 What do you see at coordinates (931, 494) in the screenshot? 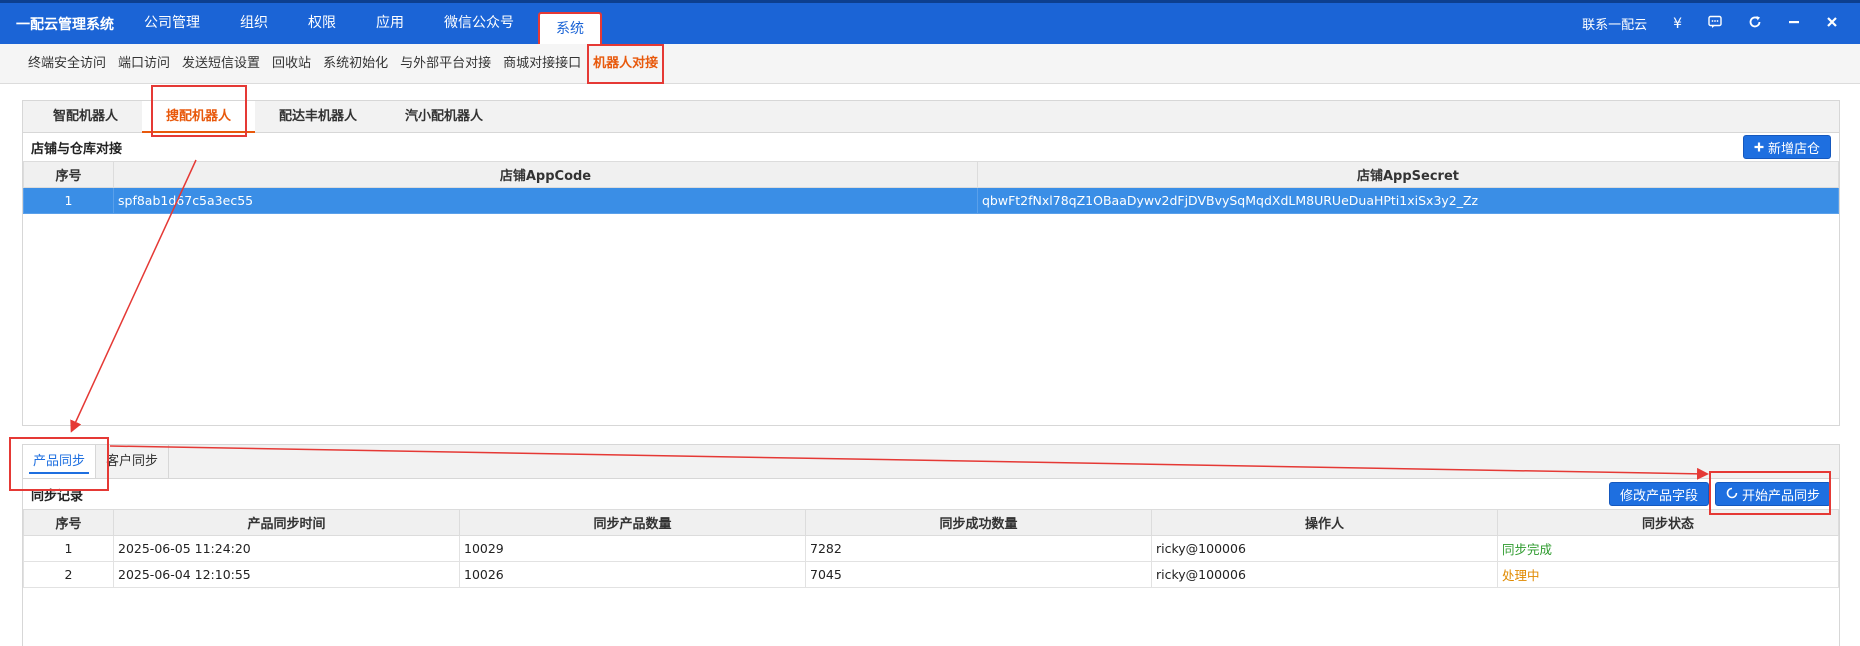
I see `sync-section-header: 同步记录 修改产品字段 开始产品同步` at bounding box center [931, 494].